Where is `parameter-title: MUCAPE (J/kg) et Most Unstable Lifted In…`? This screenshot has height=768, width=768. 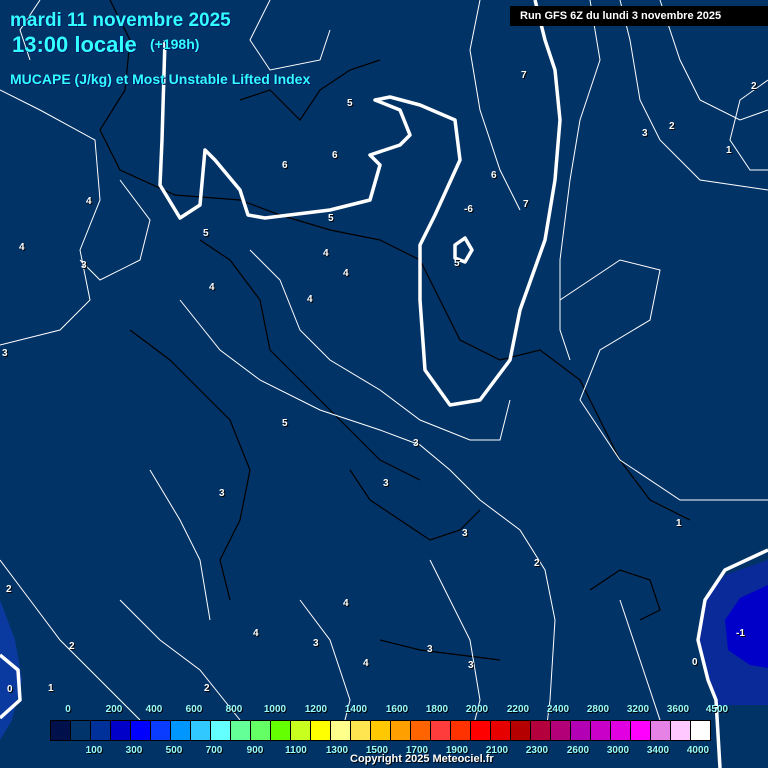 parameter-title: MUCAPE (J/kg) et Most Unstable Lifted In… is located at coordinates (160, 79).